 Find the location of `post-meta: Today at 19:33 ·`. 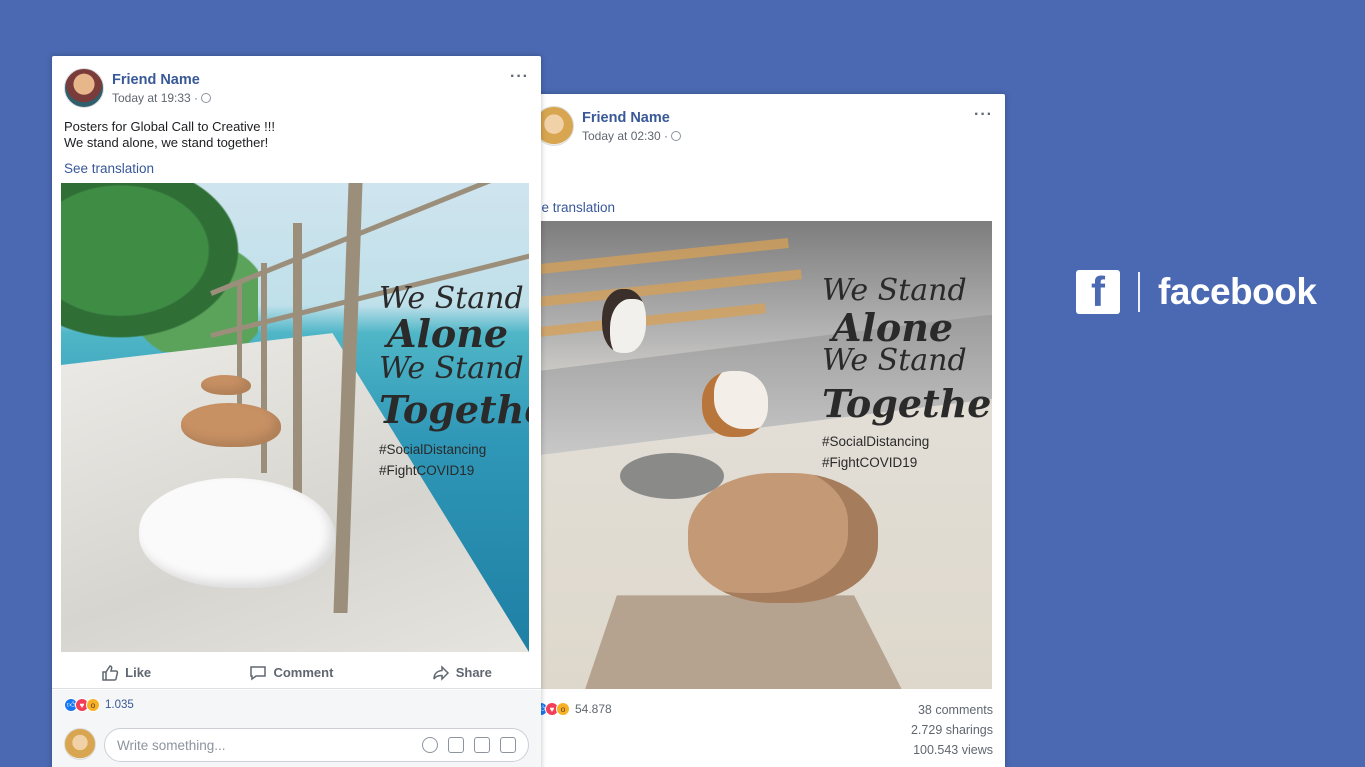

post-meta: Today at 19:33 · is located at coordinates (162, 98).